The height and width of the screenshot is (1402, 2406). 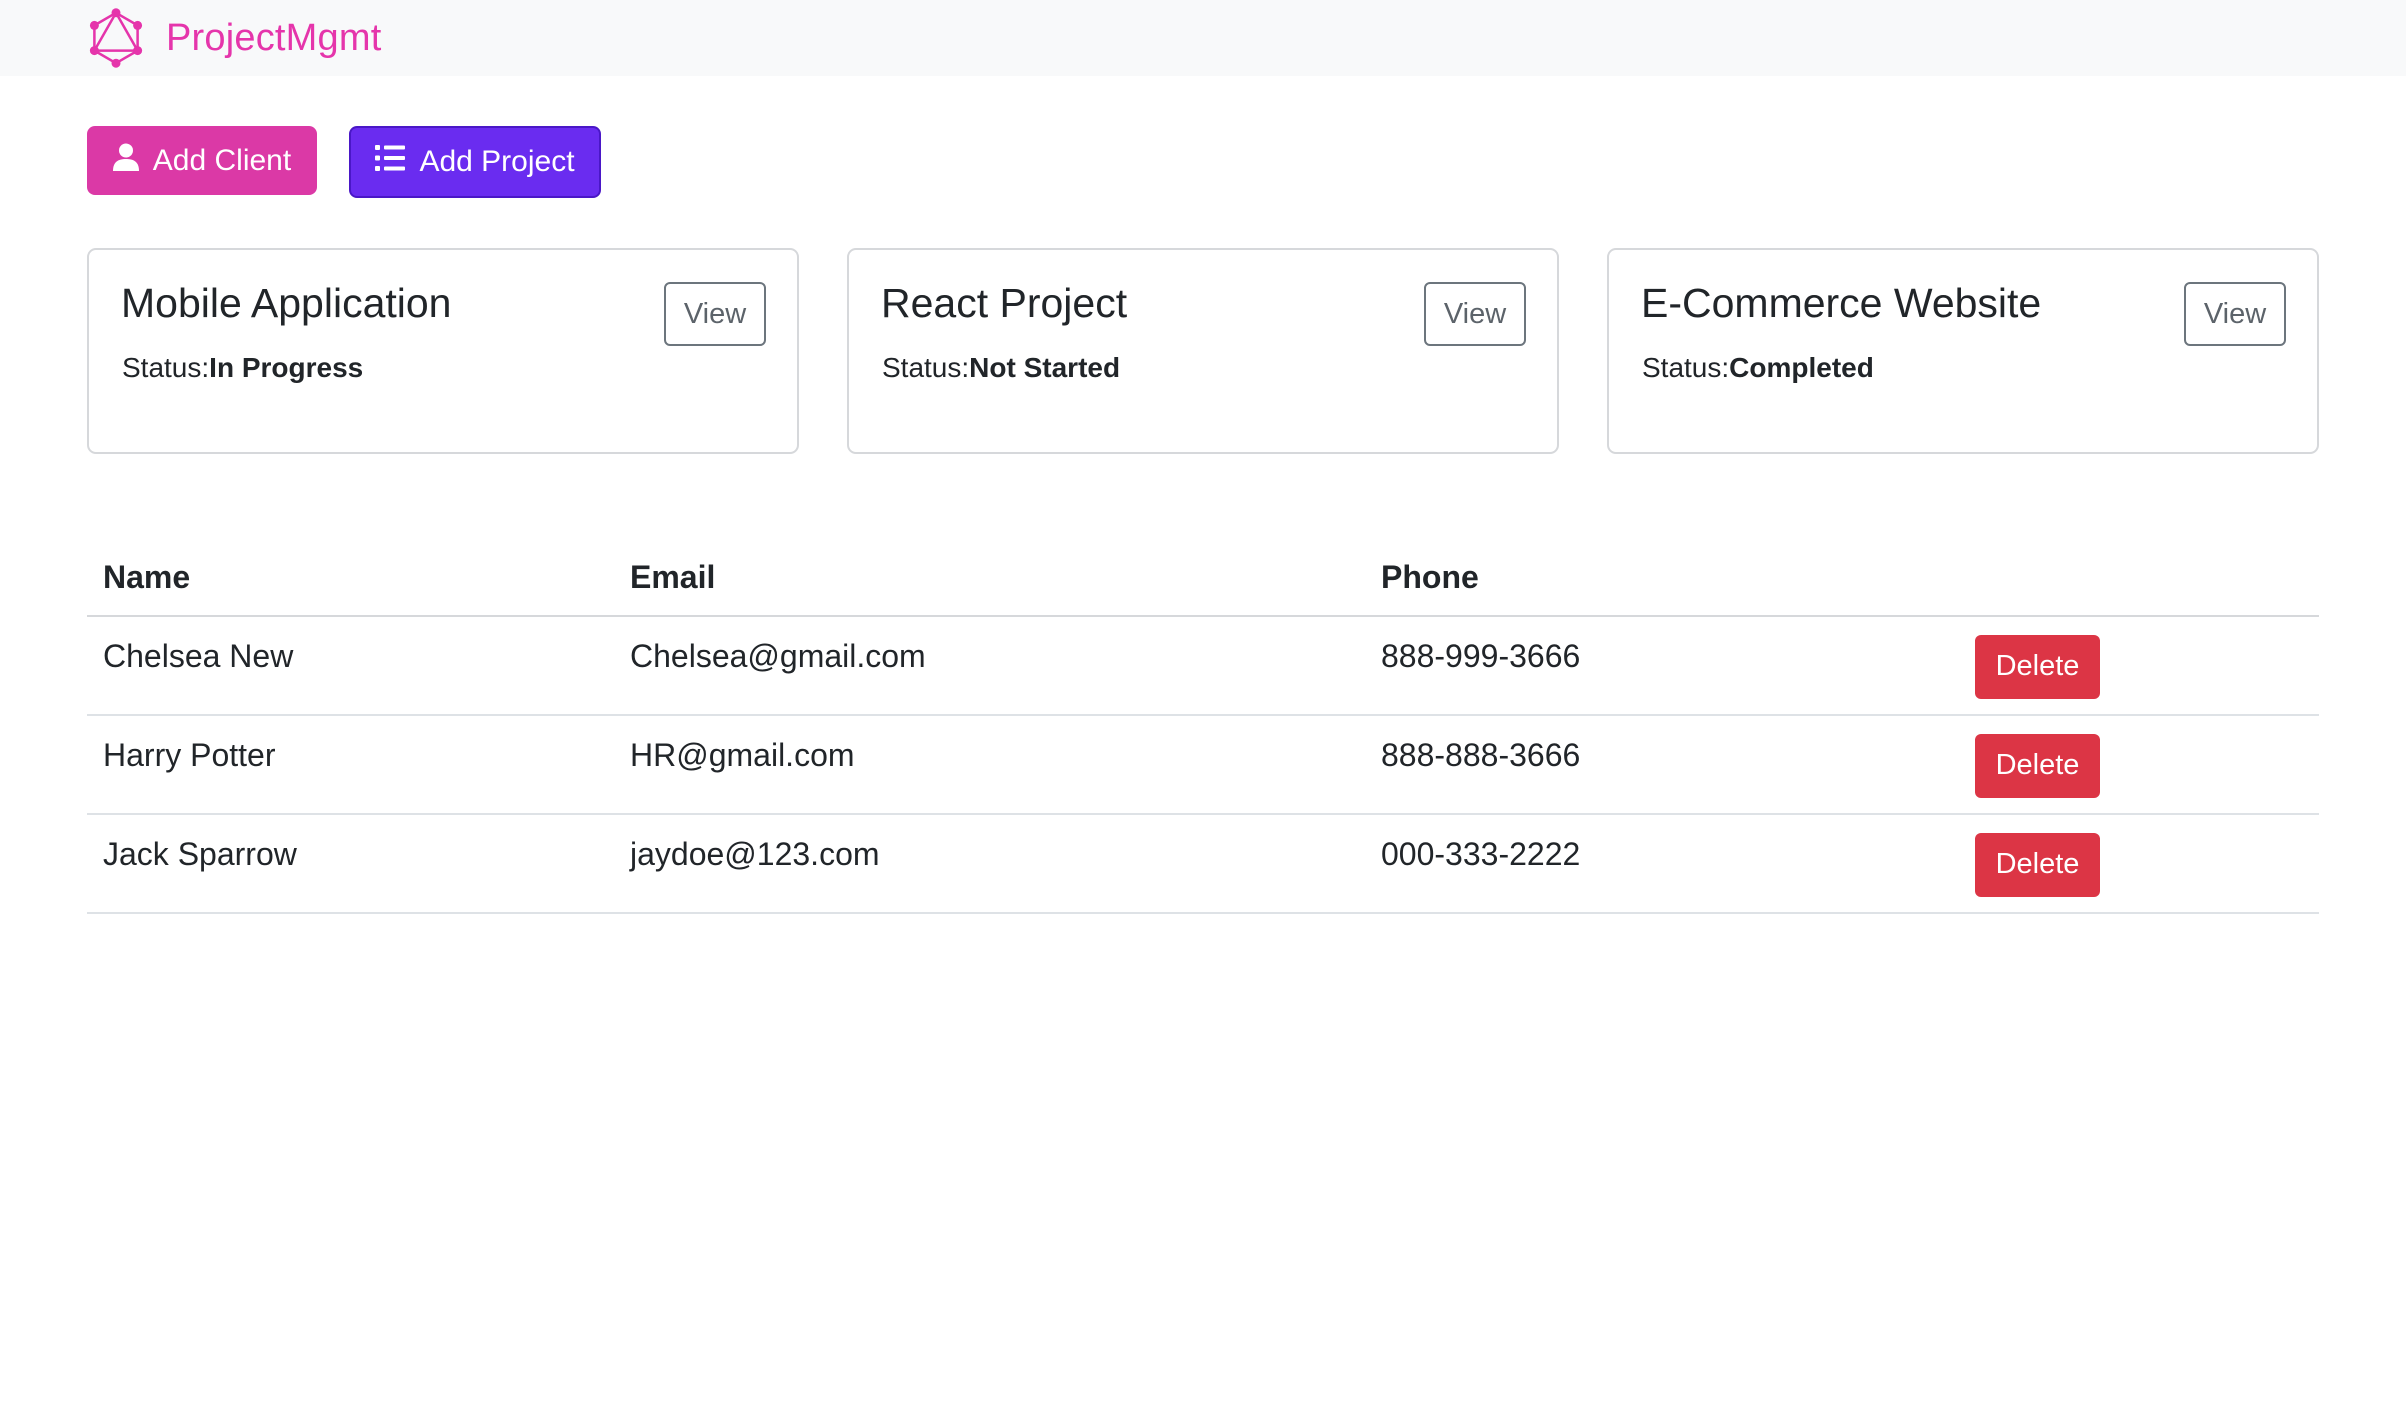 What do you see at coordinates (222, 160) in the screenshot?
I see `add-client-label: Add Client` at bounding box center [222, 160].